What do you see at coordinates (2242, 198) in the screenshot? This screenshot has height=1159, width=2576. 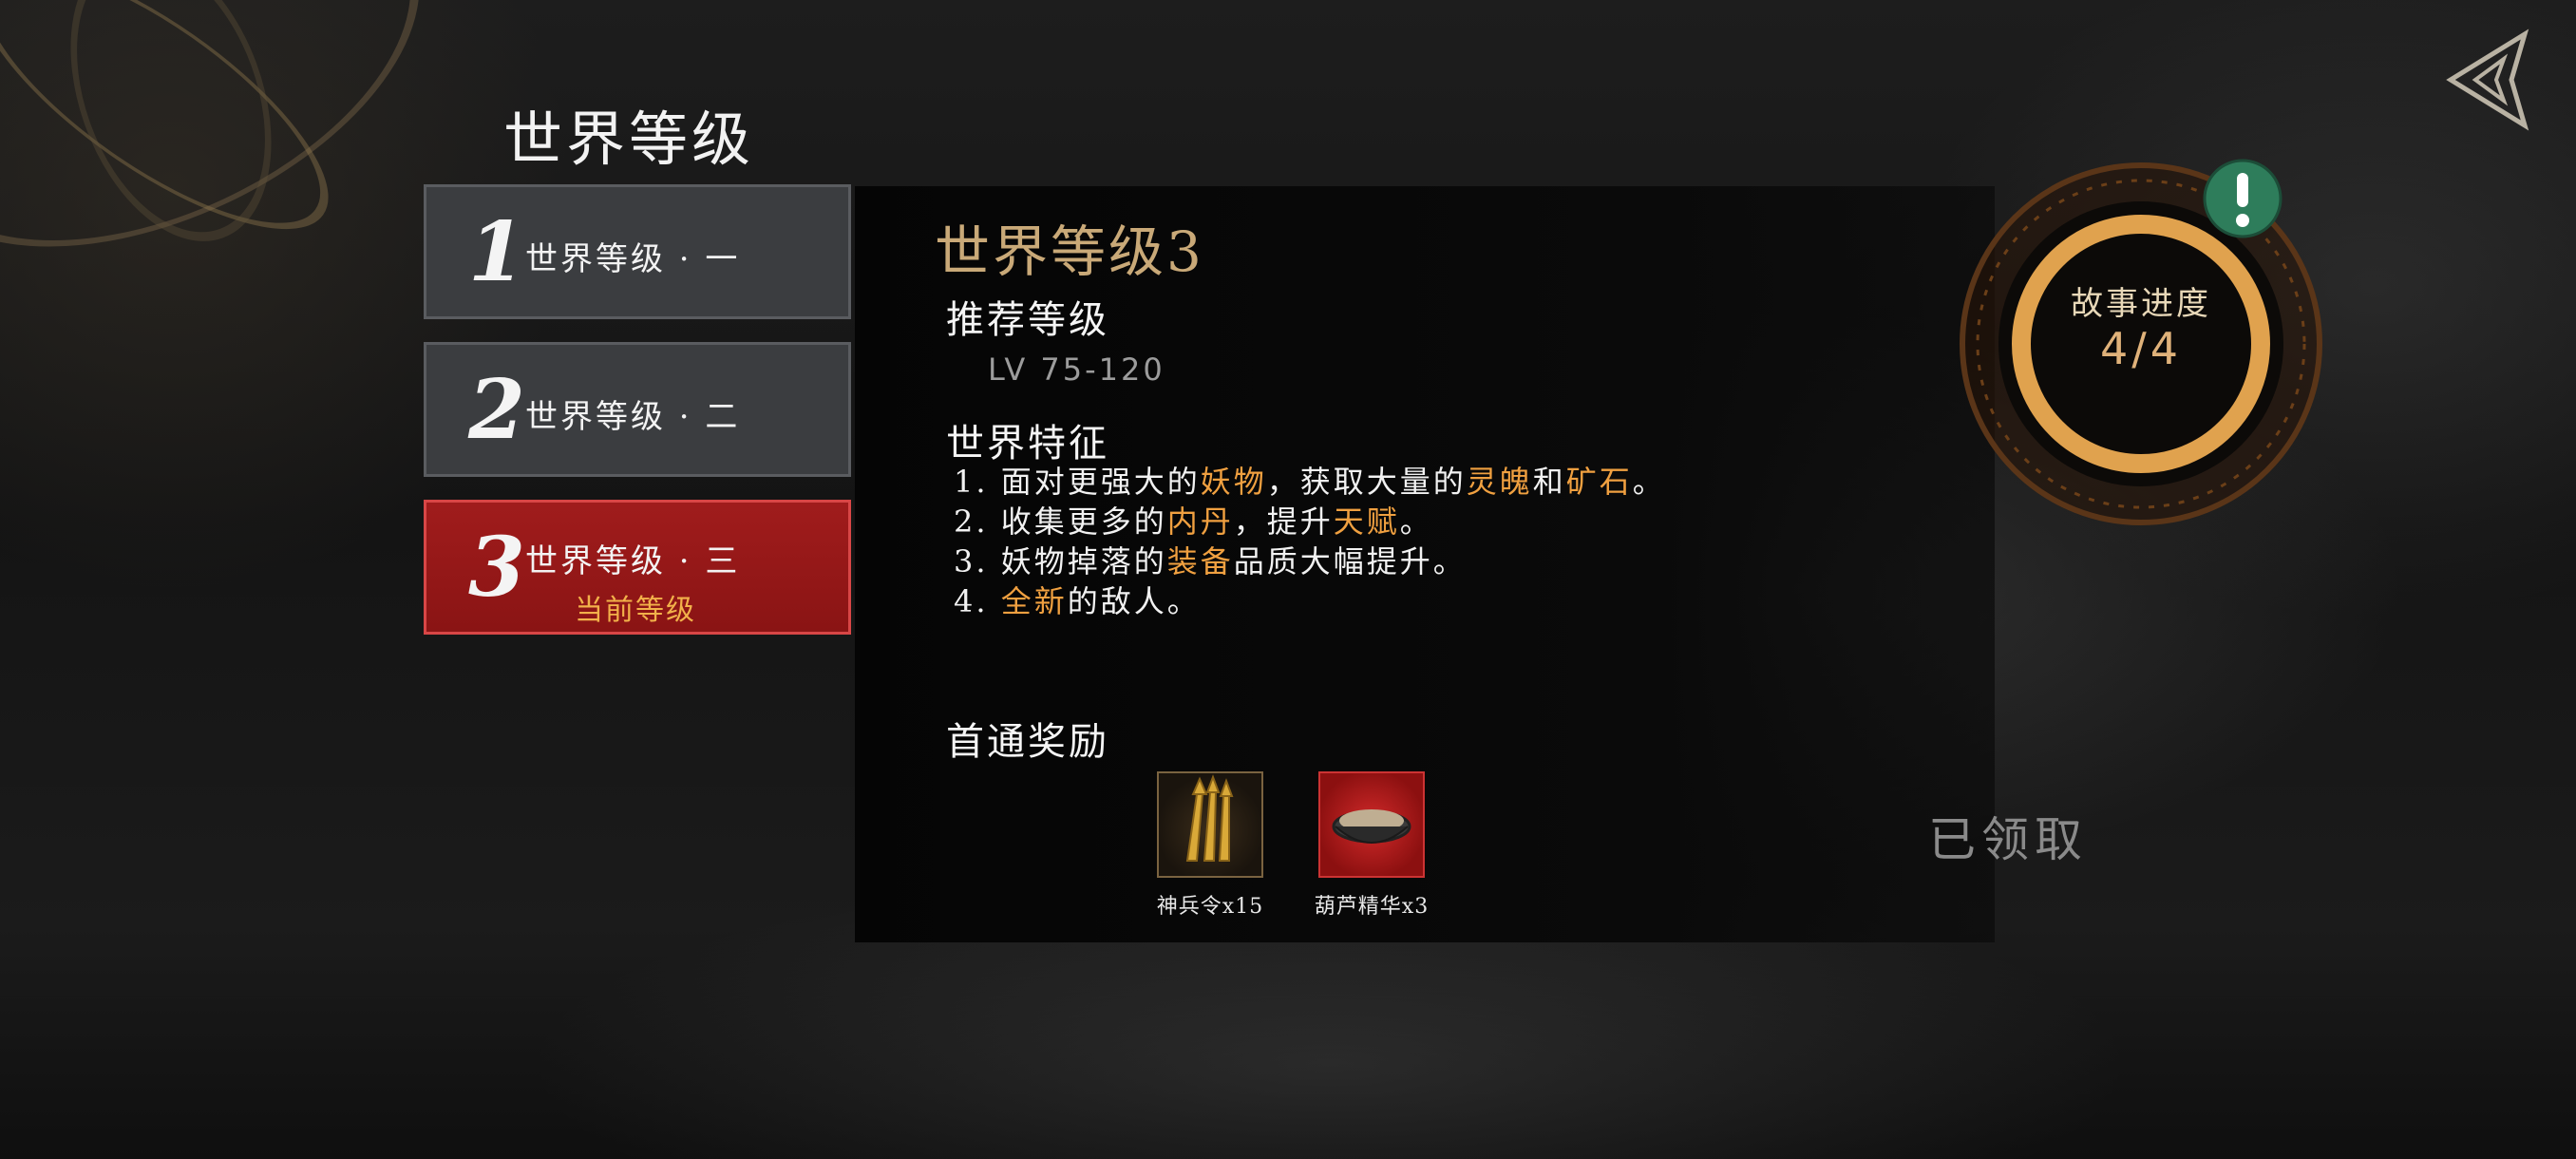 I see `exclamation-badge-icon` at bounding box center [2242, 198].